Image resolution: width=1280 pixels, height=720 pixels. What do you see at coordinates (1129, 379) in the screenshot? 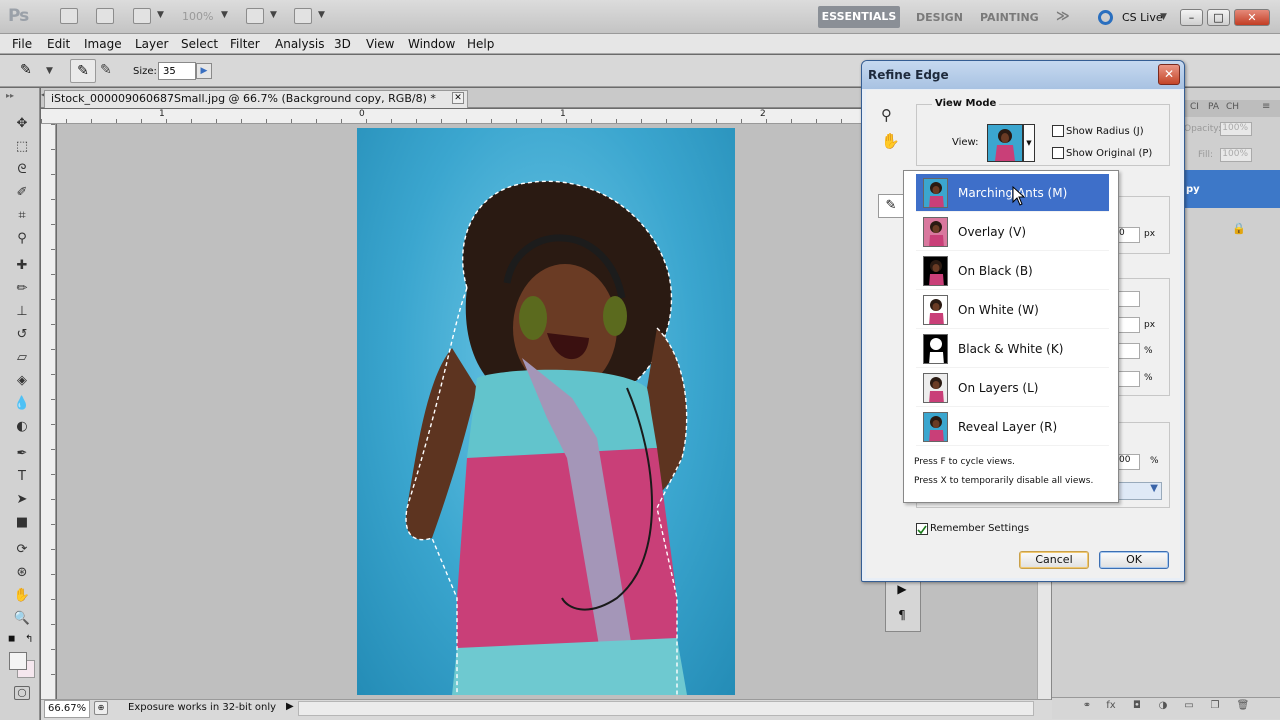
I see `shift-edge-field` at bounding box center [1129, 379].